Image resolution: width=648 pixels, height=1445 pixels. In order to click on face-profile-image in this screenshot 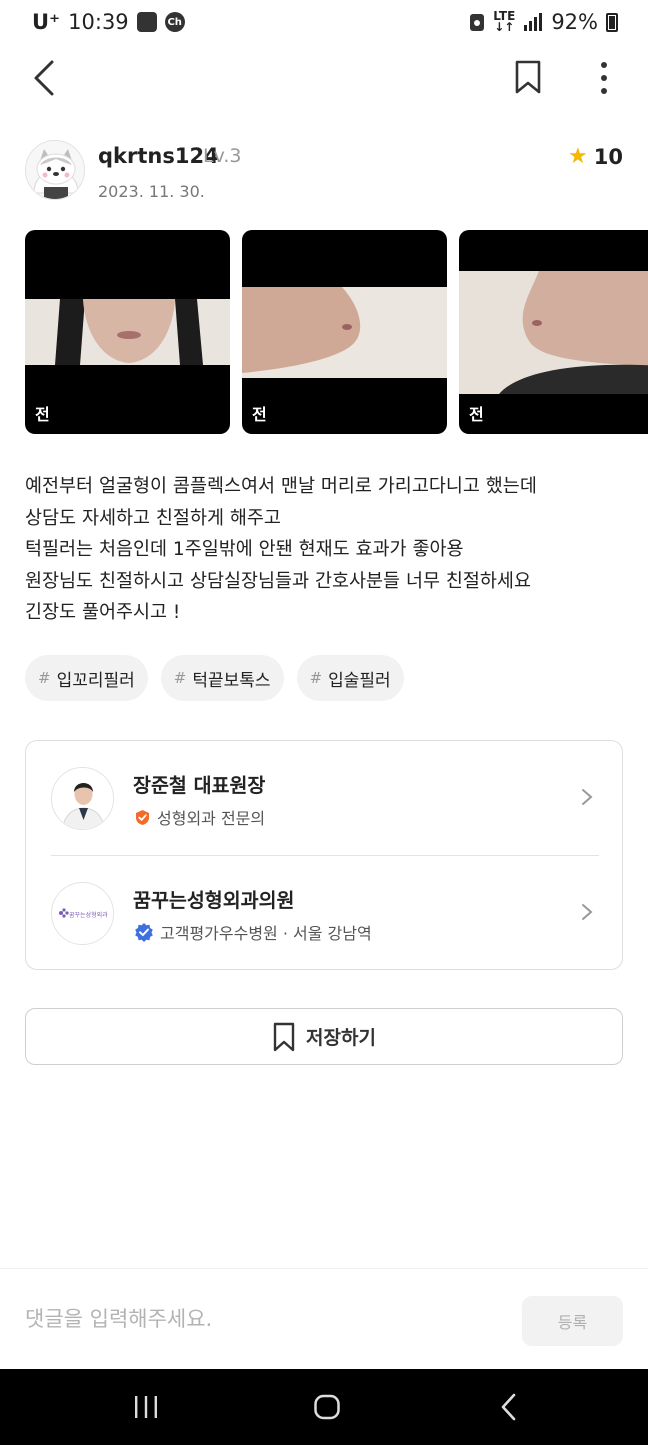, I will do `click(553, 332)`.